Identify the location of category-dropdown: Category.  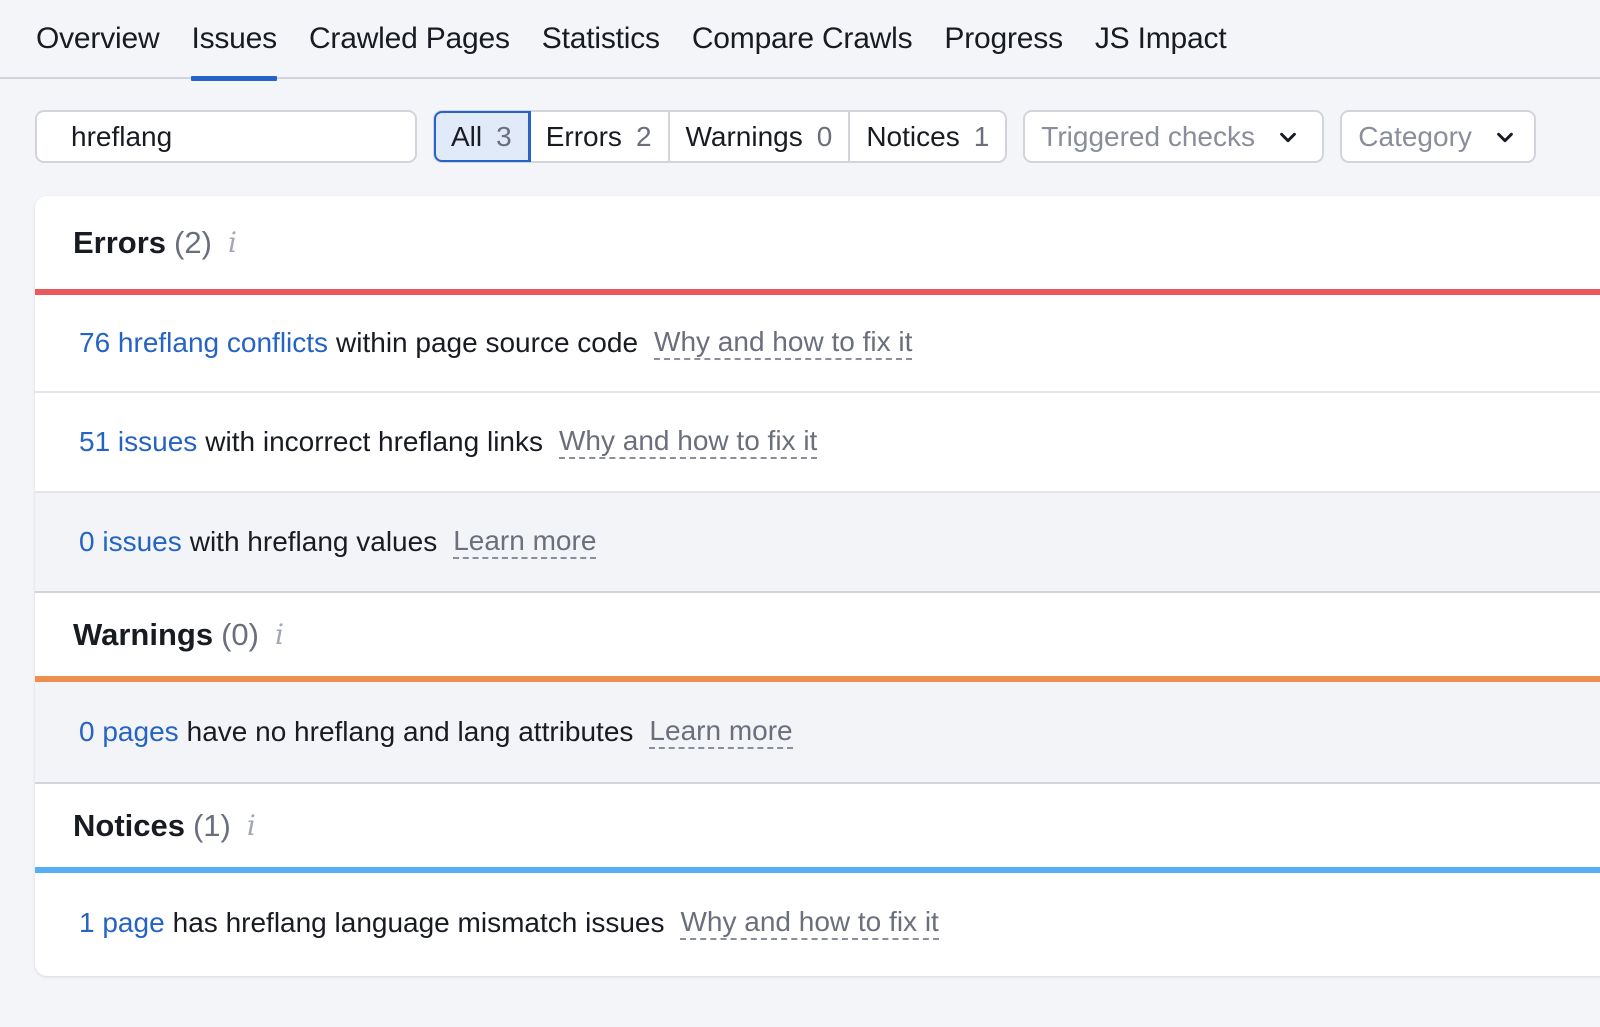
(1438, 136).